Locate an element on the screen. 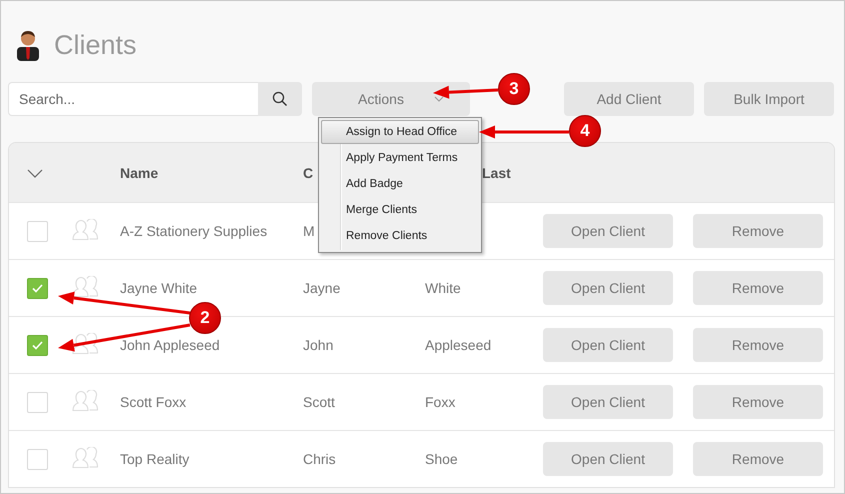  person-icon is located at coordinates (28, 45).